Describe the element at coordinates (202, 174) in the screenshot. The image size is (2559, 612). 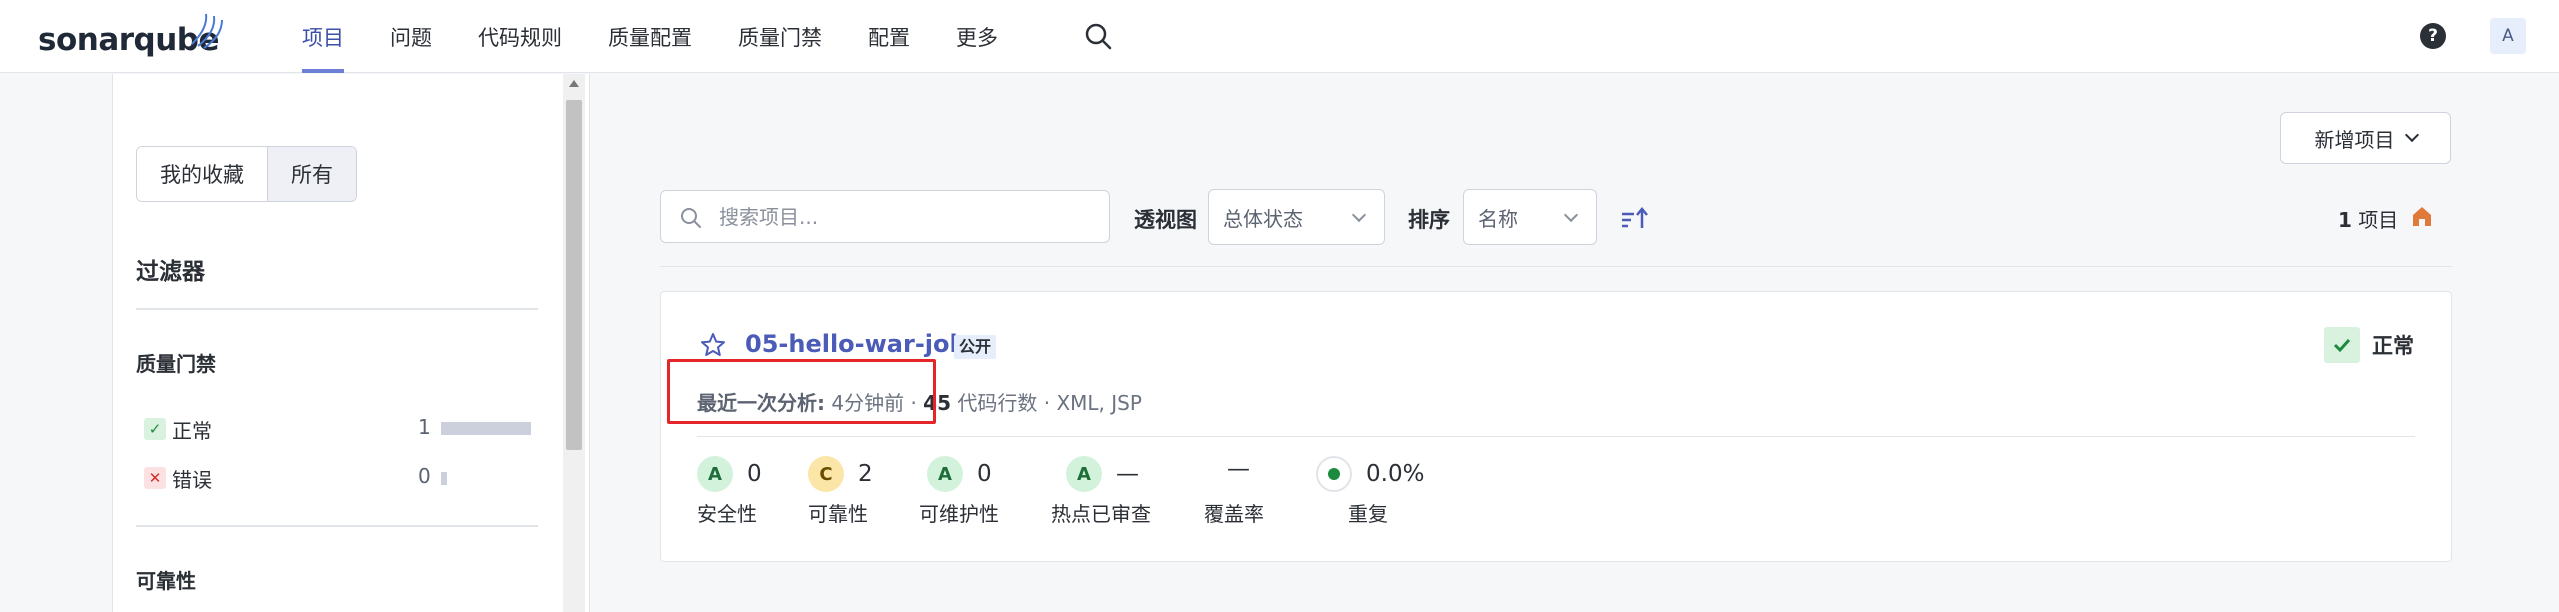
I see `favorites-button: 我的收藏` at that location.